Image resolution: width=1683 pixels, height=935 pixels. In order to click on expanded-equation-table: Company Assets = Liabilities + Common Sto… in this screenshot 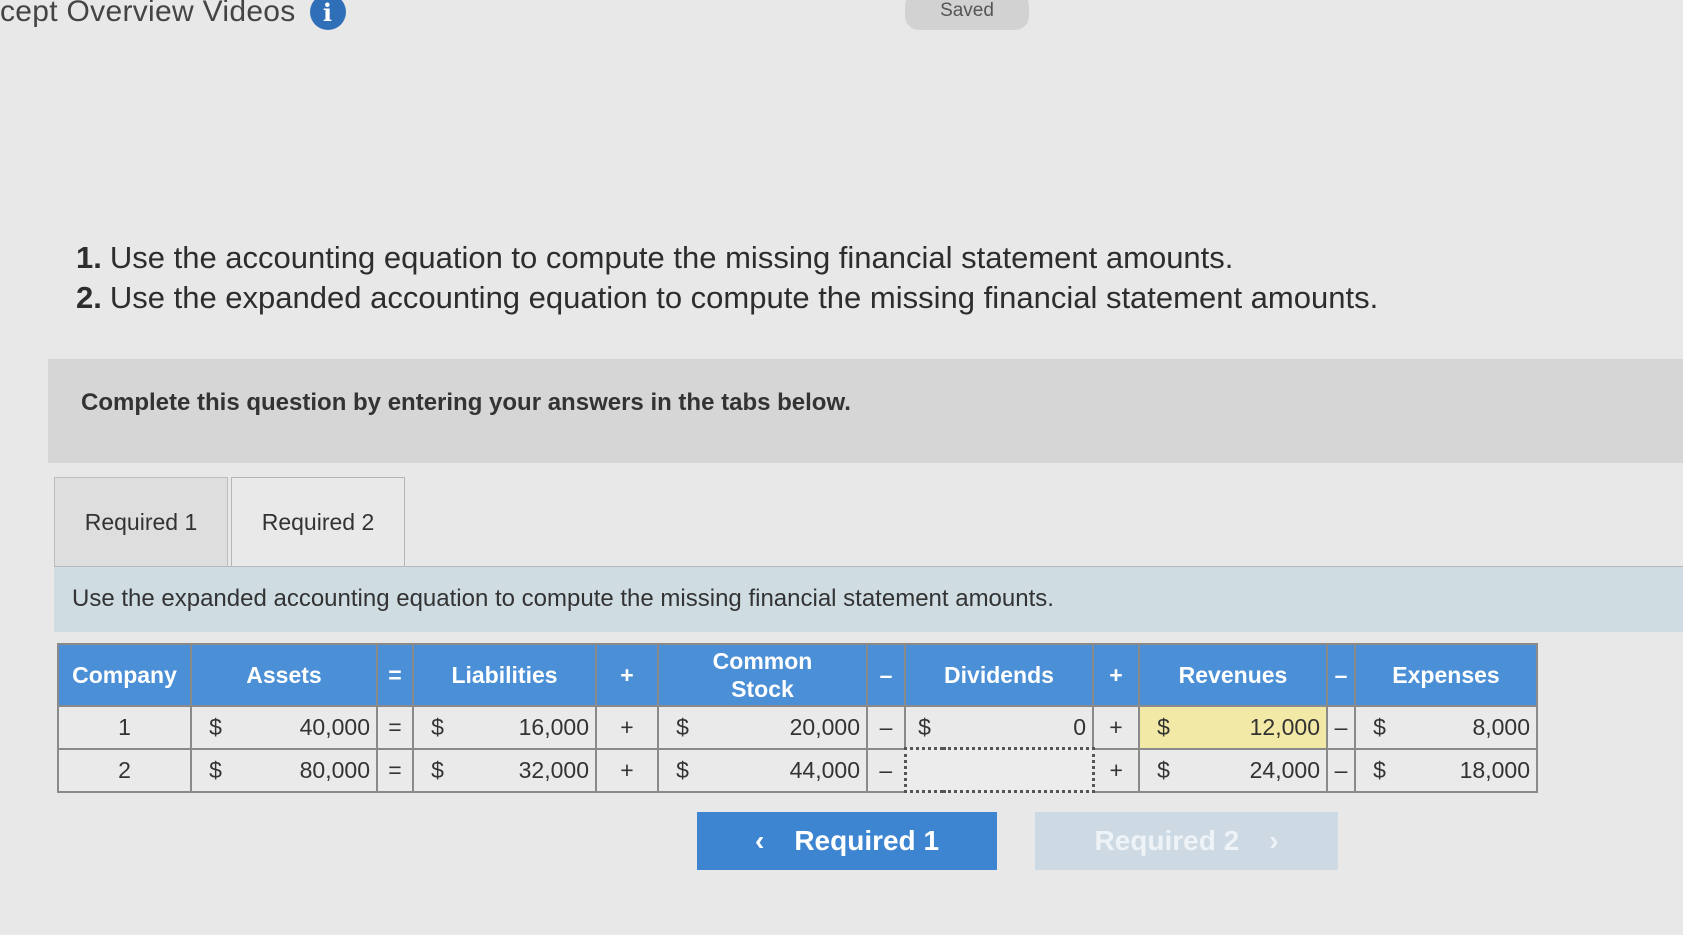, I will do `click(797, 718)`.